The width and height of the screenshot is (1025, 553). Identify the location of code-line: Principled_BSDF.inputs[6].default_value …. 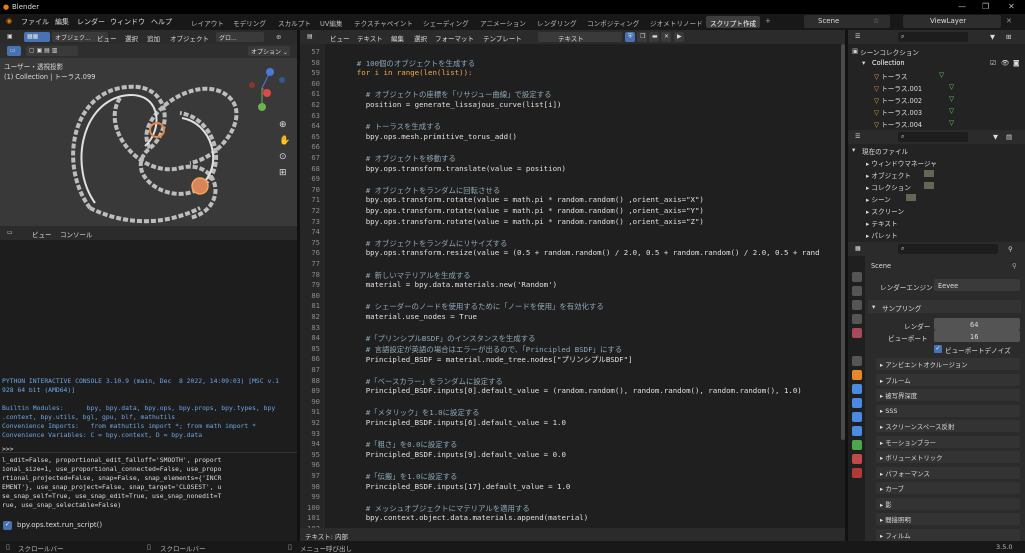
(452, 422).